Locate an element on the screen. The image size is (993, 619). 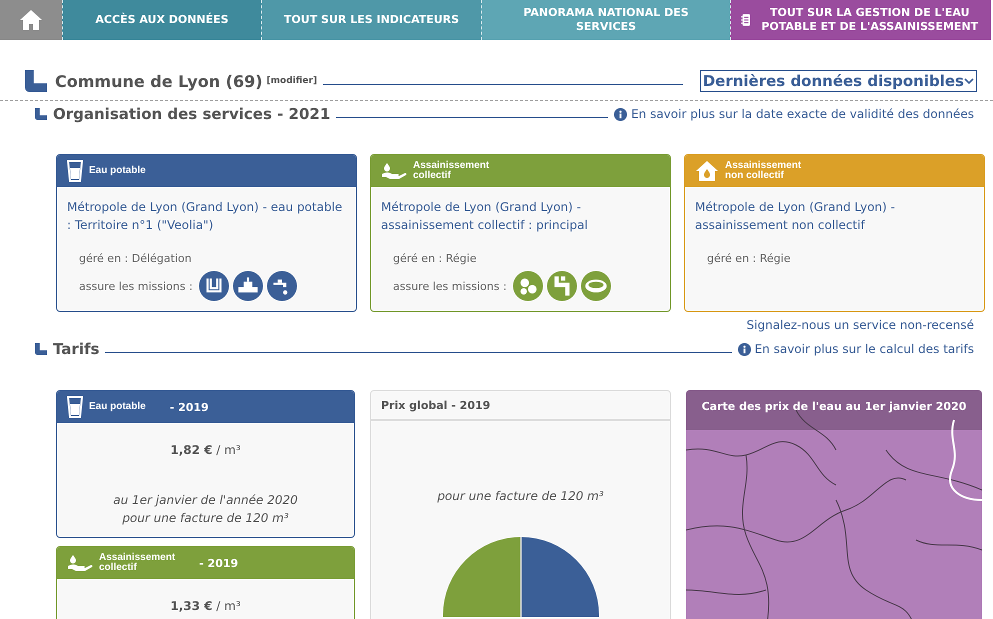
section-title: Tarifs is located at coordinates (76, 349).